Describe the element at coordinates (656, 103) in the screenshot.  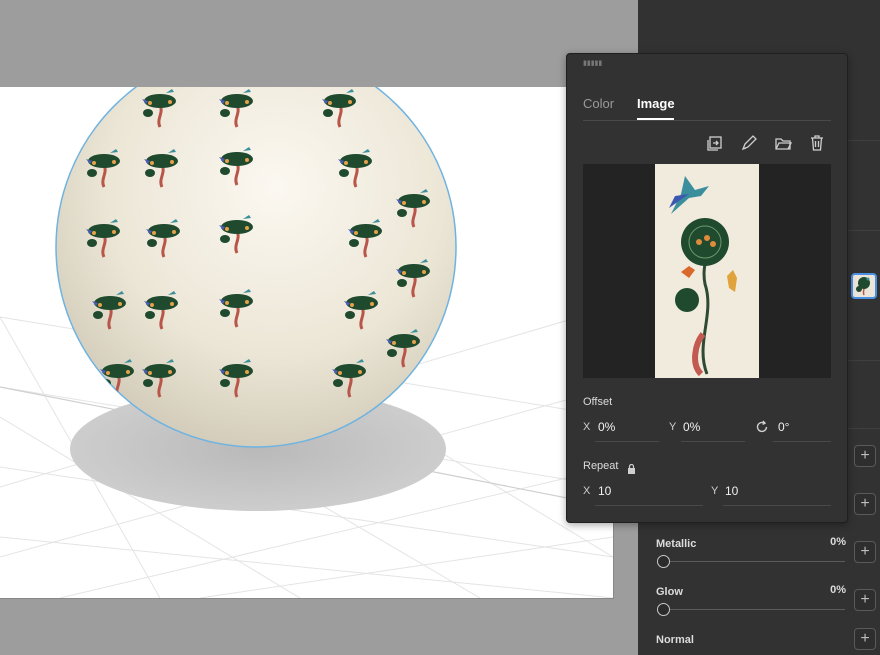
I see `tab-image: Image` at that location.